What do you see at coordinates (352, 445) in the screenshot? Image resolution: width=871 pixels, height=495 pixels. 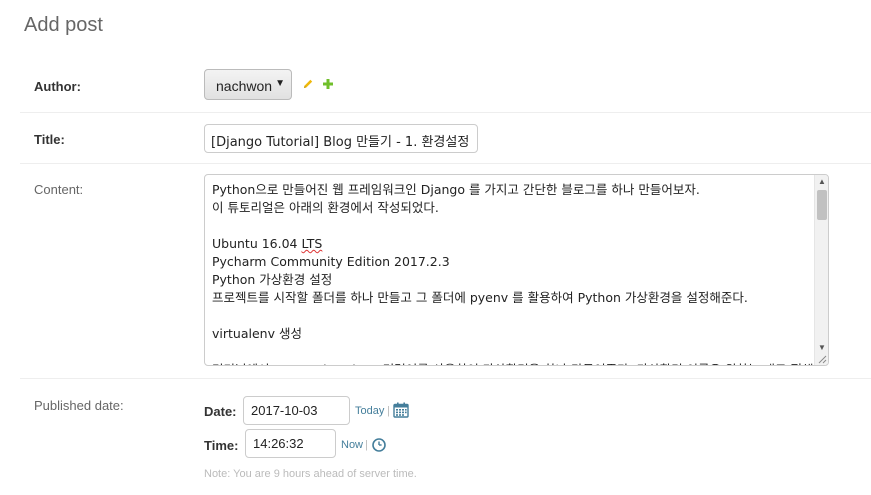 I see `now-link: Now` at bounding box center [352, 445].